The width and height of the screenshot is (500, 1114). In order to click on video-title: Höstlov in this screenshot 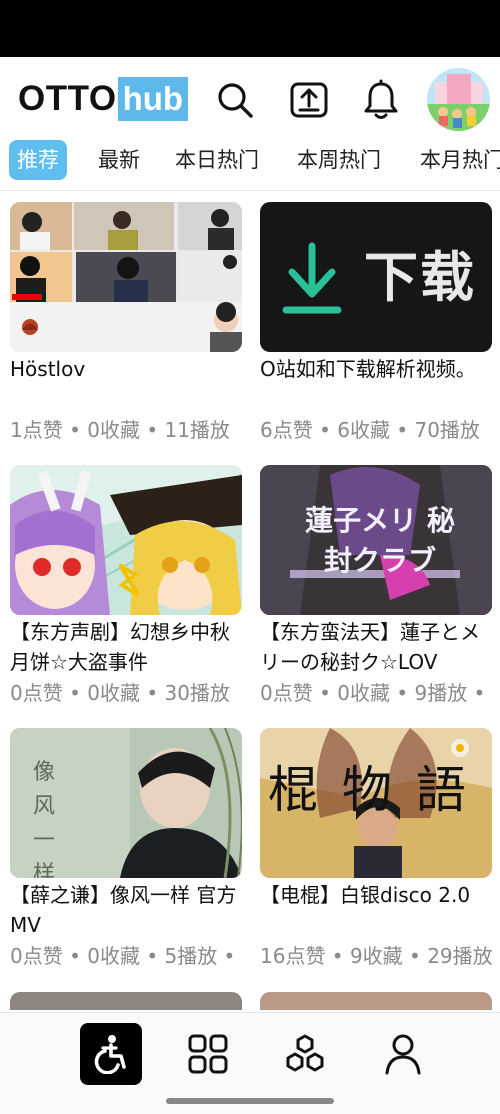, I will do `click(128, 384)`.